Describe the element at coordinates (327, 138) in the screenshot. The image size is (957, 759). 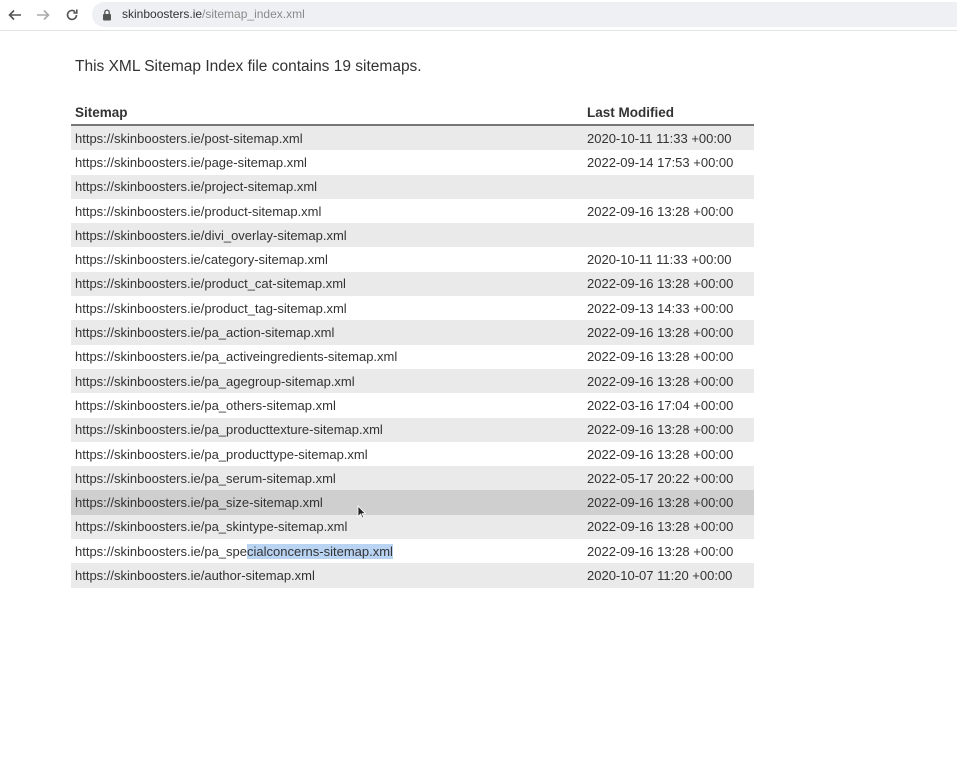
I see `sitemap-link: https://skinboosters.ie/post-sitemap.xml` at that location.